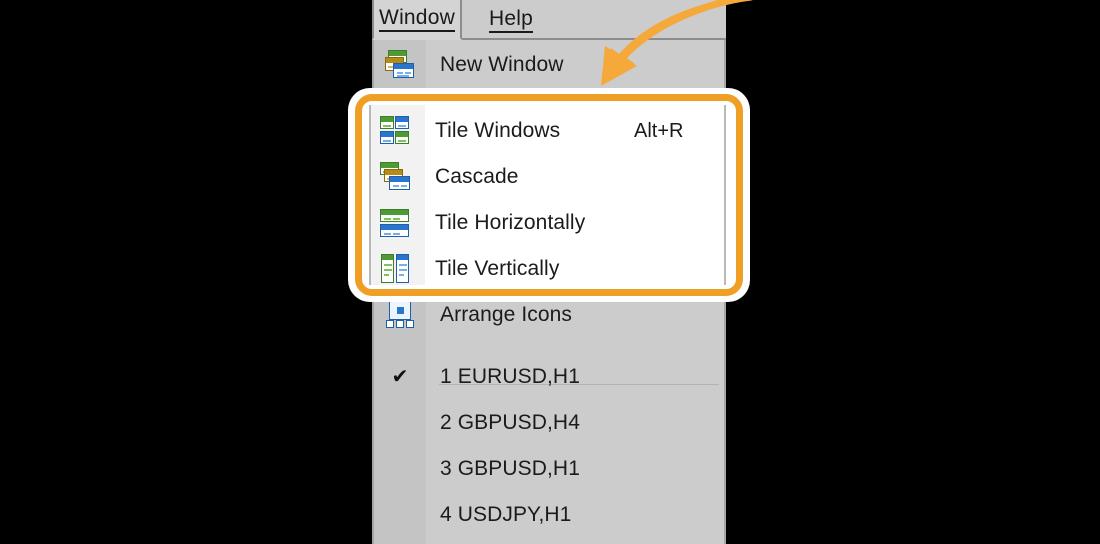  I want to click on menu-item-window-3: 3 GBPUSD,H1, so click(549, 469).